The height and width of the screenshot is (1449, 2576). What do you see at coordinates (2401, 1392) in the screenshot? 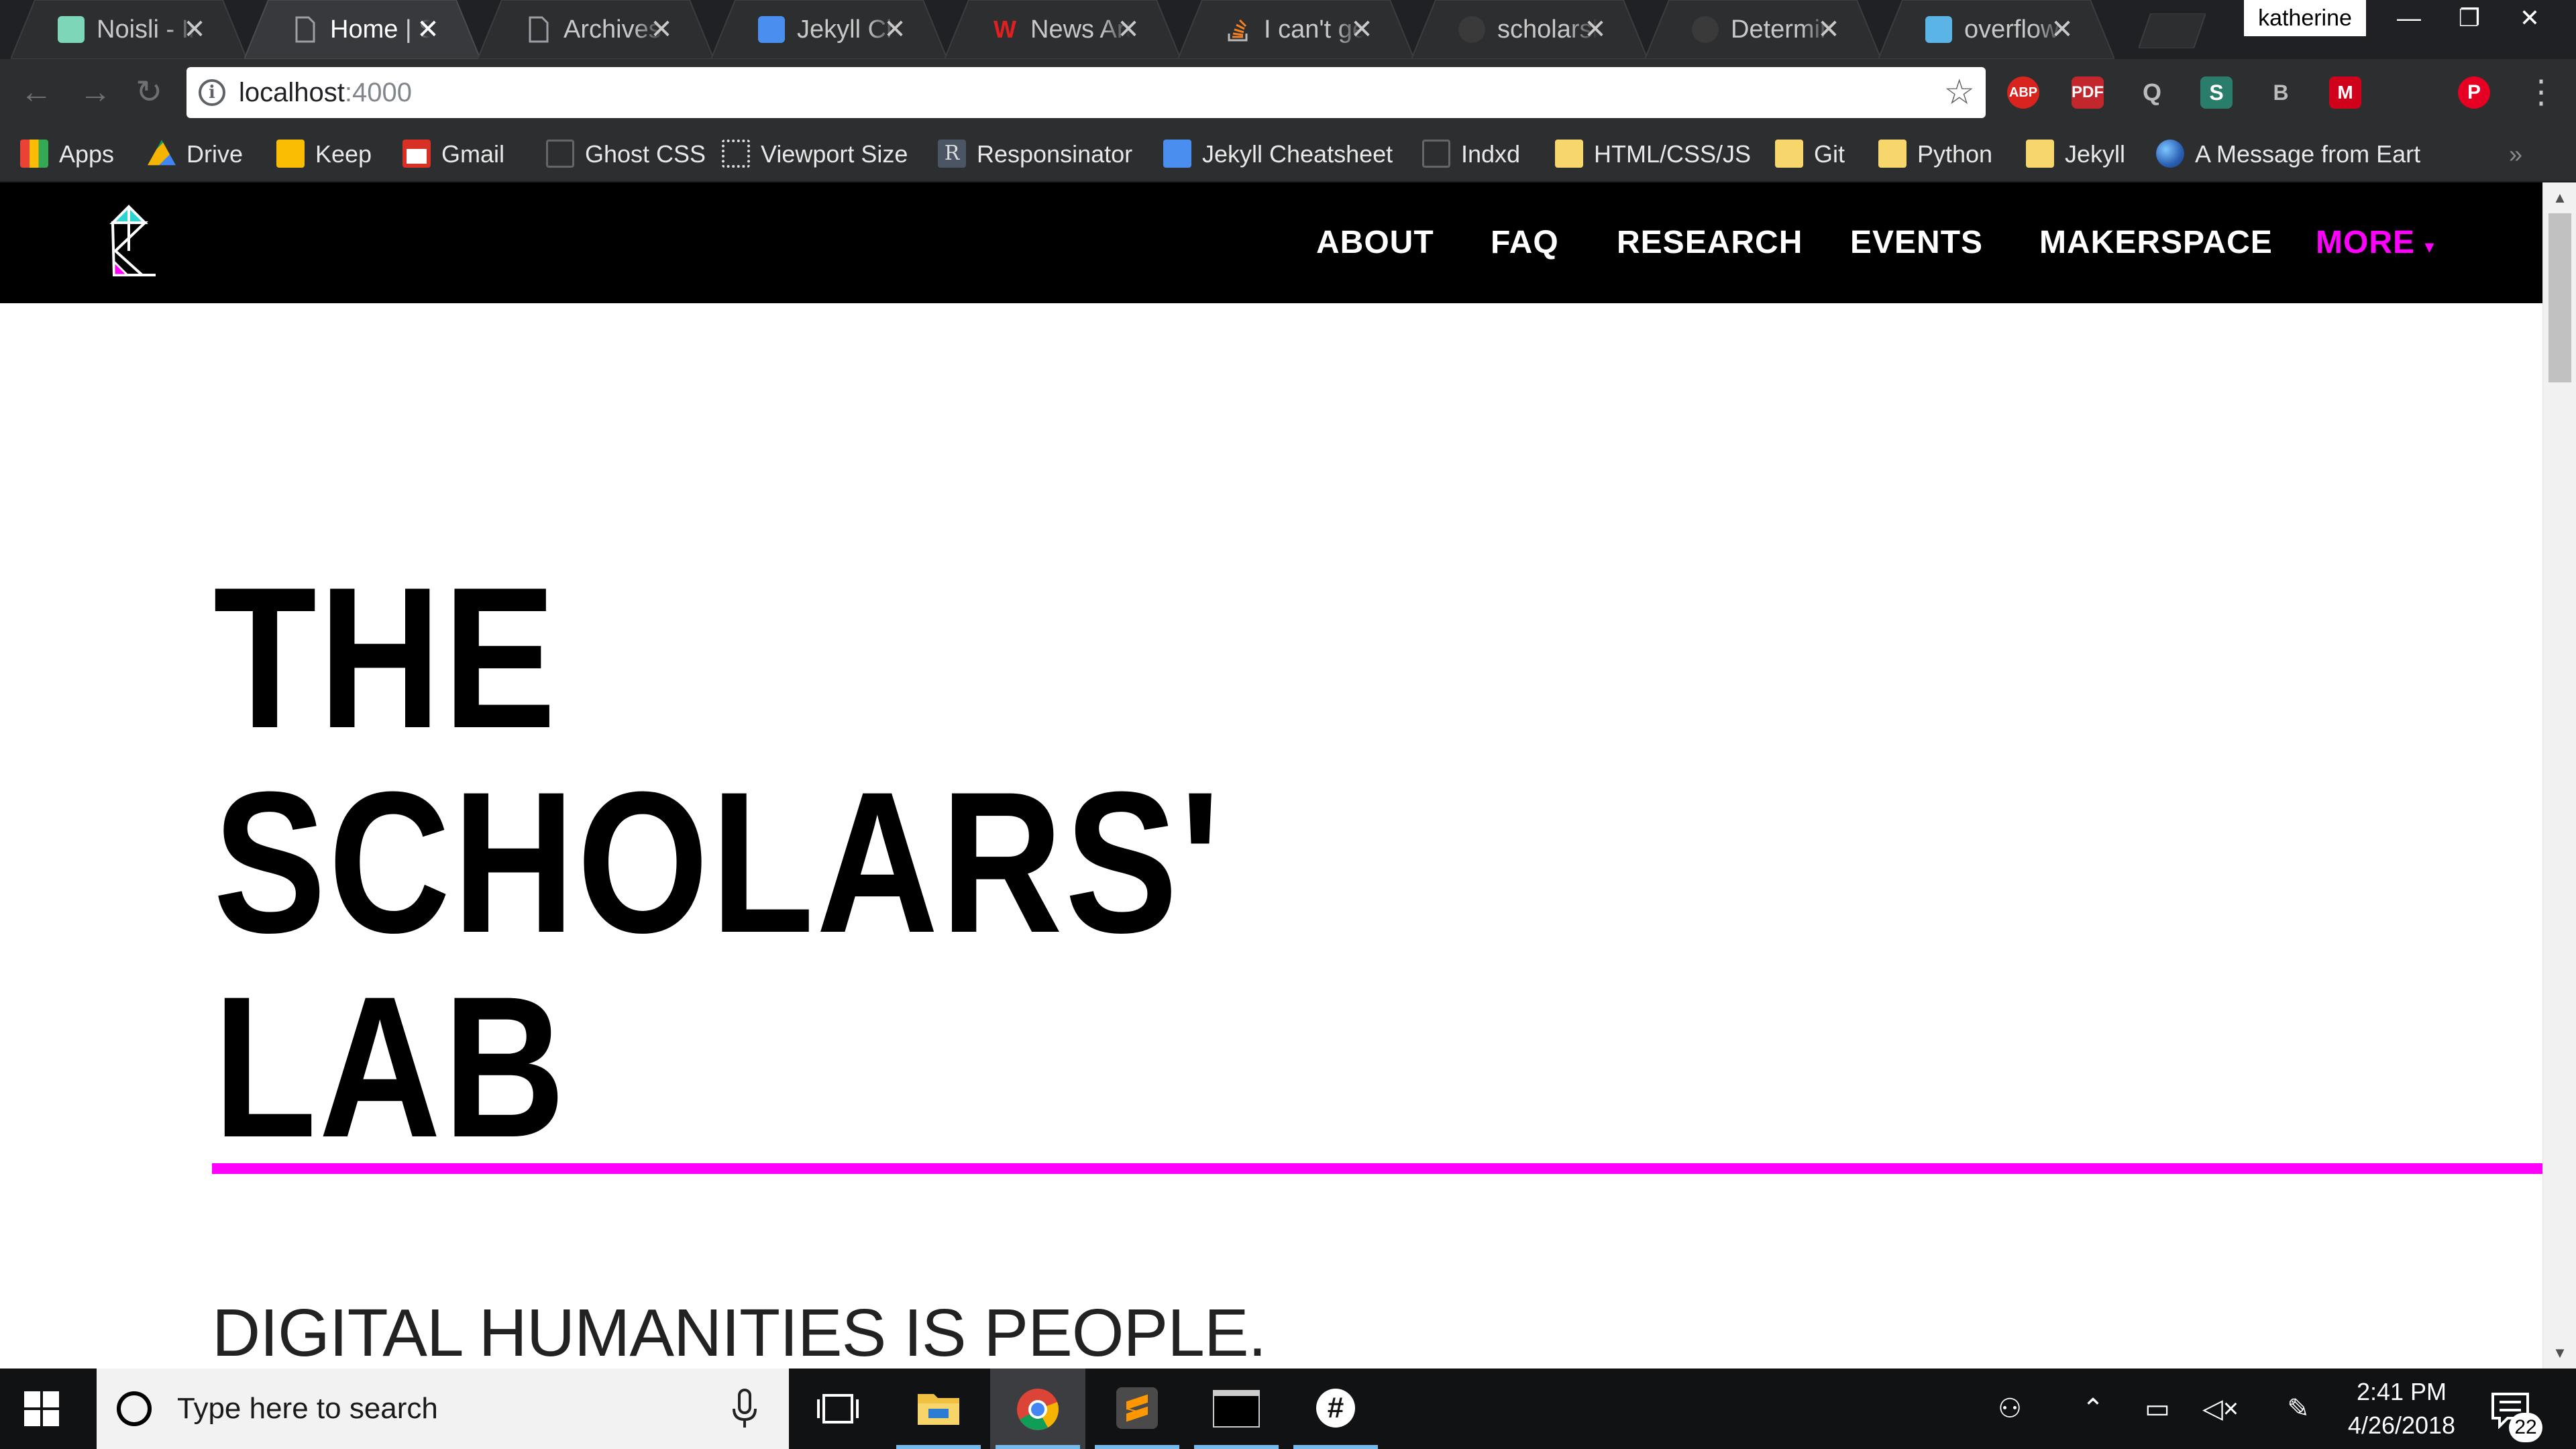
I see `clock-time: 2:41 PM` at bounding box center [2401, 1392].